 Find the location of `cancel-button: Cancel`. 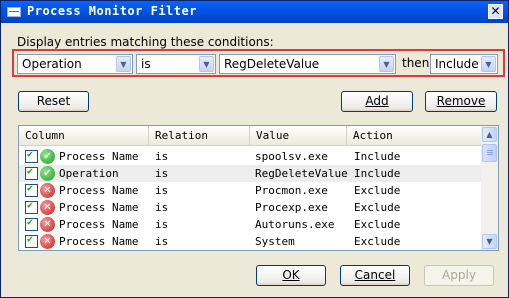

cancel-button: Cancel is located at coordinates (375, 275).